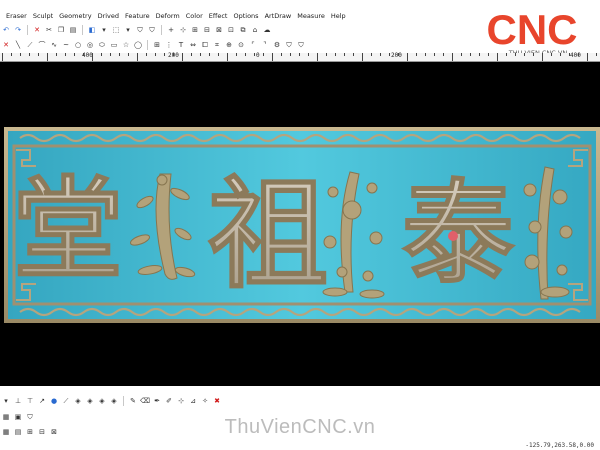 This screenshot has width=600, height=450. Describe the element at coordinates (54, 45) in the screenshot. I see `spline-icon: ∿` at that location.